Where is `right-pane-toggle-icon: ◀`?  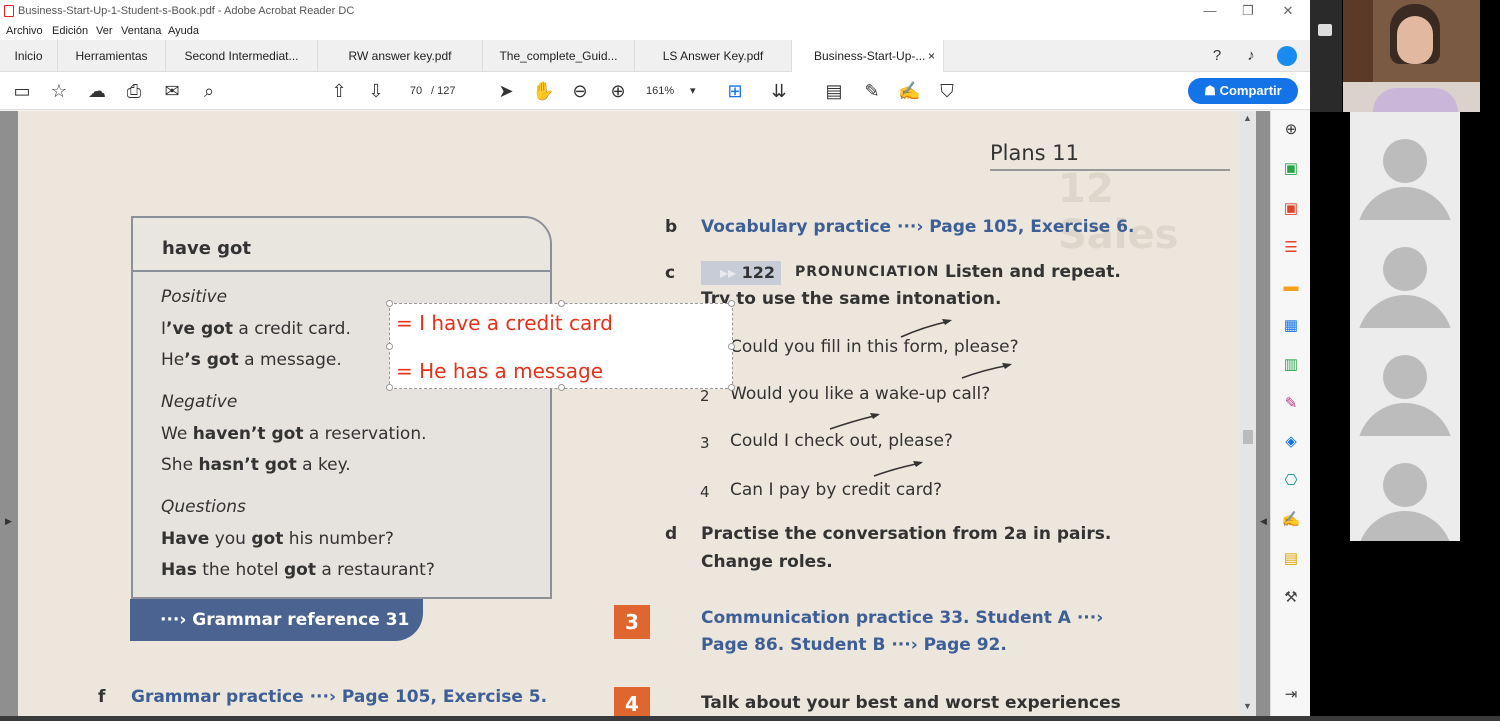 right-pane-toggle-icon: ◀ is located at coordinates (1263, 521).